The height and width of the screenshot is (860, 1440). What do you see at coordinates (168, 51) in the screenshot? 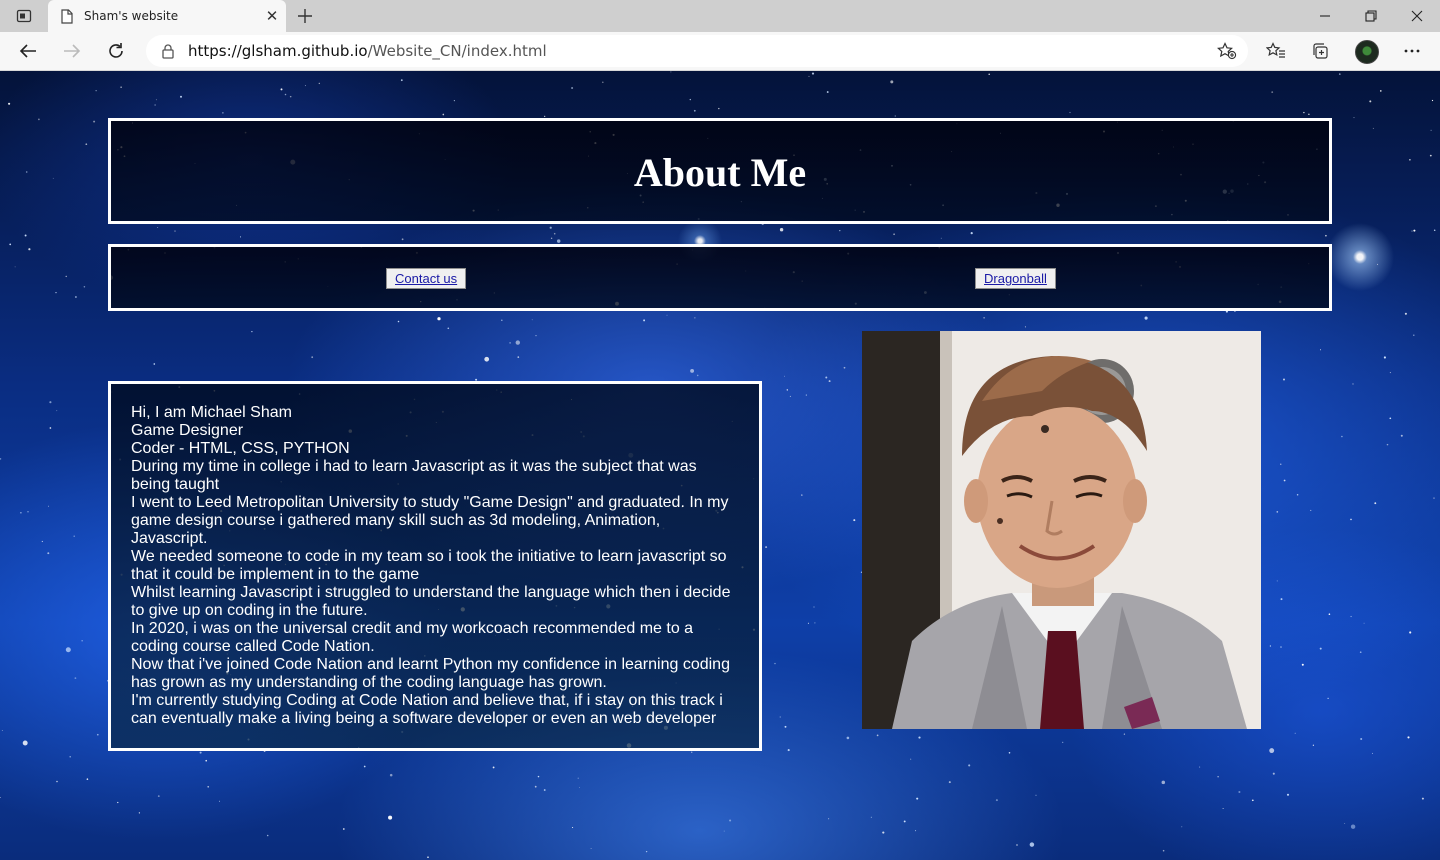
I see `lock-icon` at bounding box center [168, 51].